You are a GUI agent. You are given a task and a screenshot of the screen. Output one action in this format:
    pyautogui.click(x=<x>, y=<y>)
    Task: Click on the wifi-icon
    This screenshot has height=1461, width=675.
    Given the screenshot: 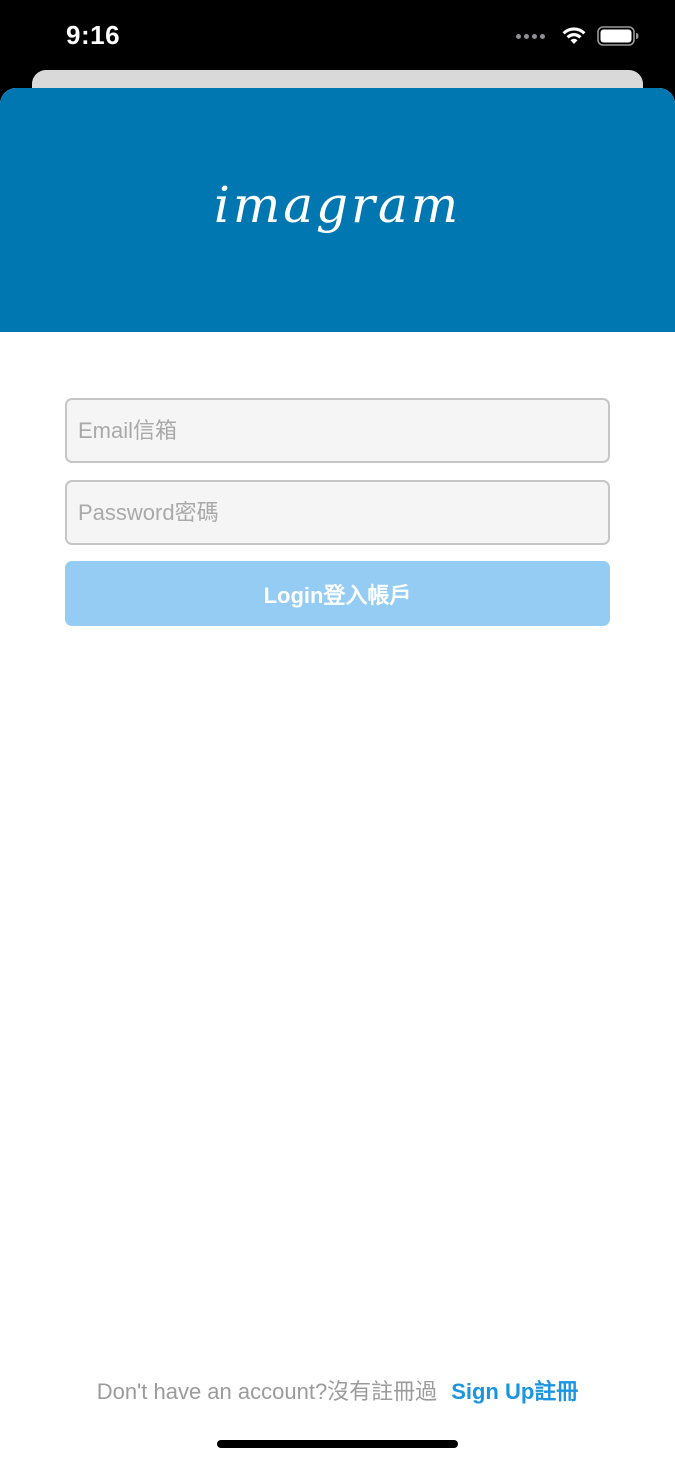 What is the action you would take?
    pyautogui.click(x=574, y=35)
    